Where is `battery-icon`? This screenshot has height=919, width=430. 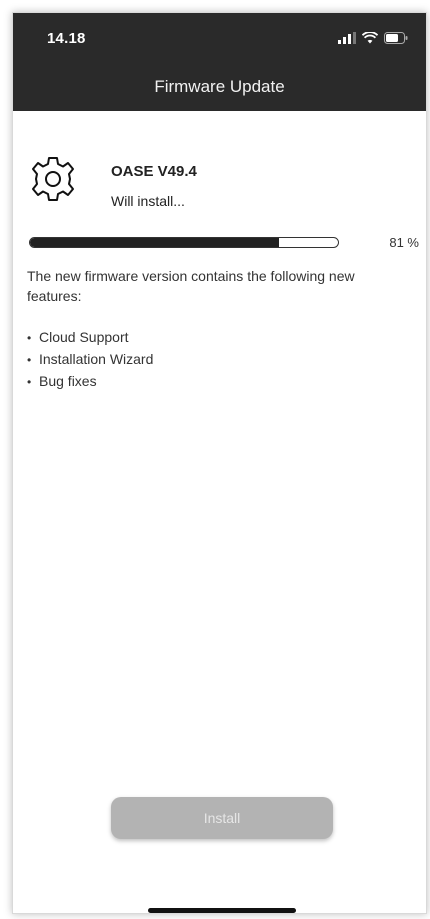 battery-icon is located at coordinates (396, 38).